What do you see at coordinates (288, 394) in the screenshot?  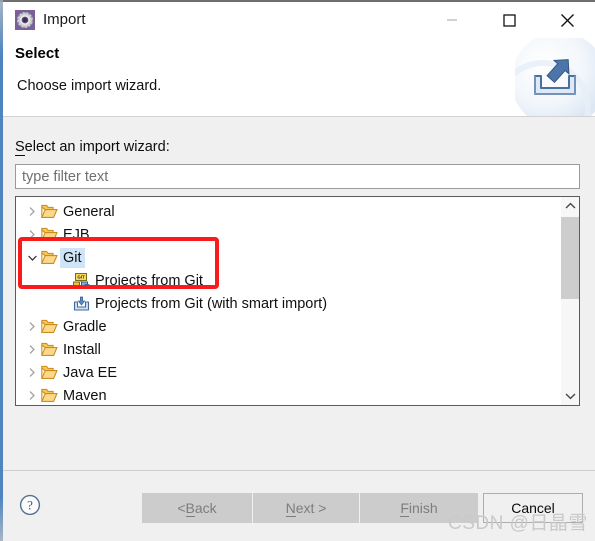 I see `tree-item-maven: Maven` at bounding box center [288, 394].